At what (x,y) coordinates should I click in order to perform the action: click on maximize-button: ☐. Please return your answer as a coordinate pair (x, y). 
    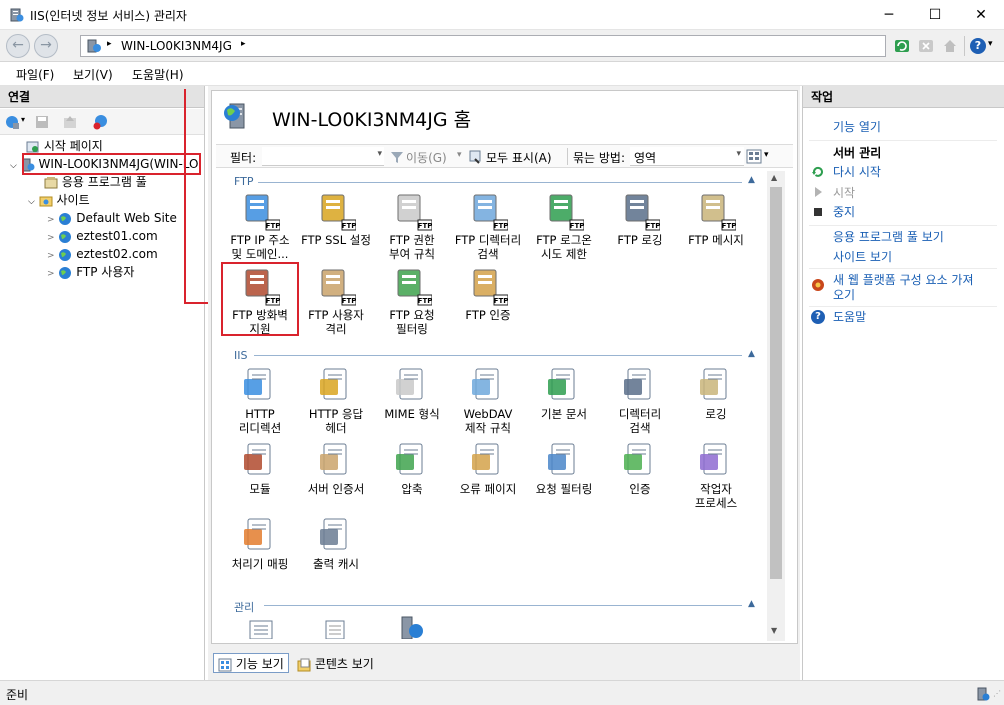
    Looking at the image, I should click on (935, 15).